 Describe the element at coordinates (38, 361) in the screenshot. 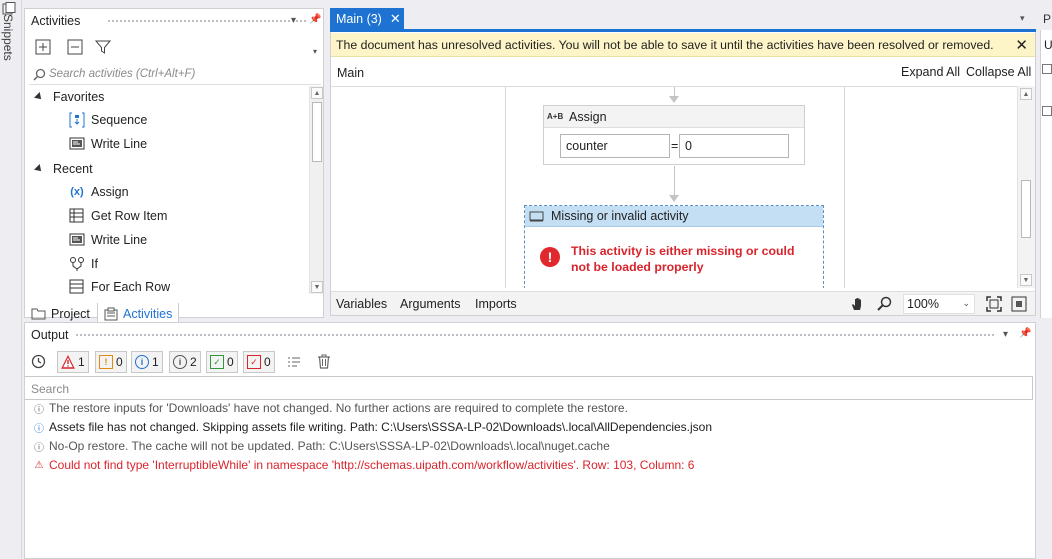

I see `clock-icon` at that location.